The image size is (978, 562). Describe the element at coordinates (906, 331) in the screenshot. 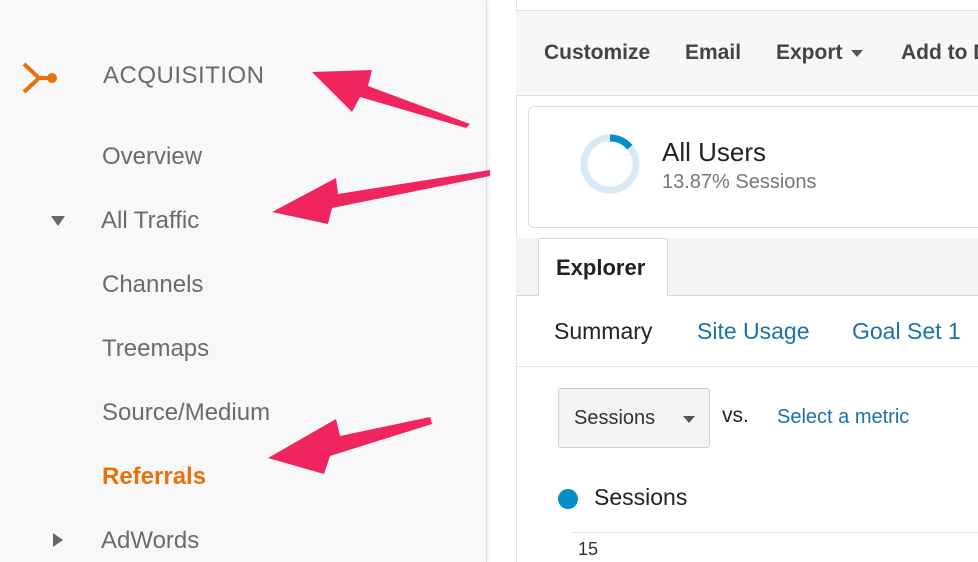

I see `subtab-goal-set-1: Goal Set 1` at that location.